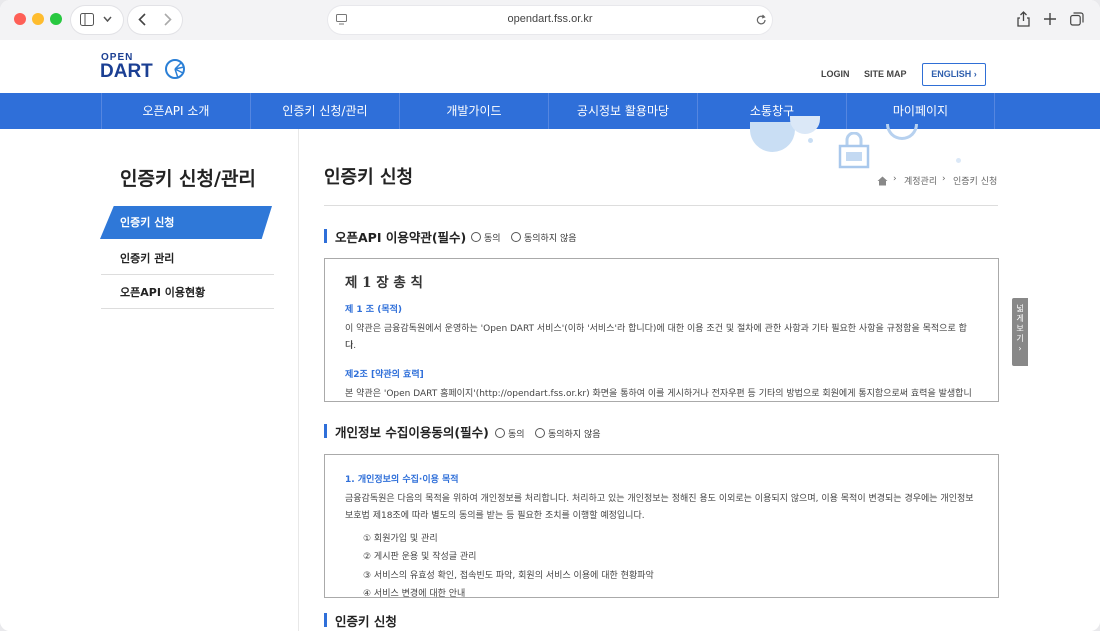 The height and width of the screenshot is (631, 1100). I want to click on nav-item-key-management: 인증키 신청/관리, so click(324, 111).